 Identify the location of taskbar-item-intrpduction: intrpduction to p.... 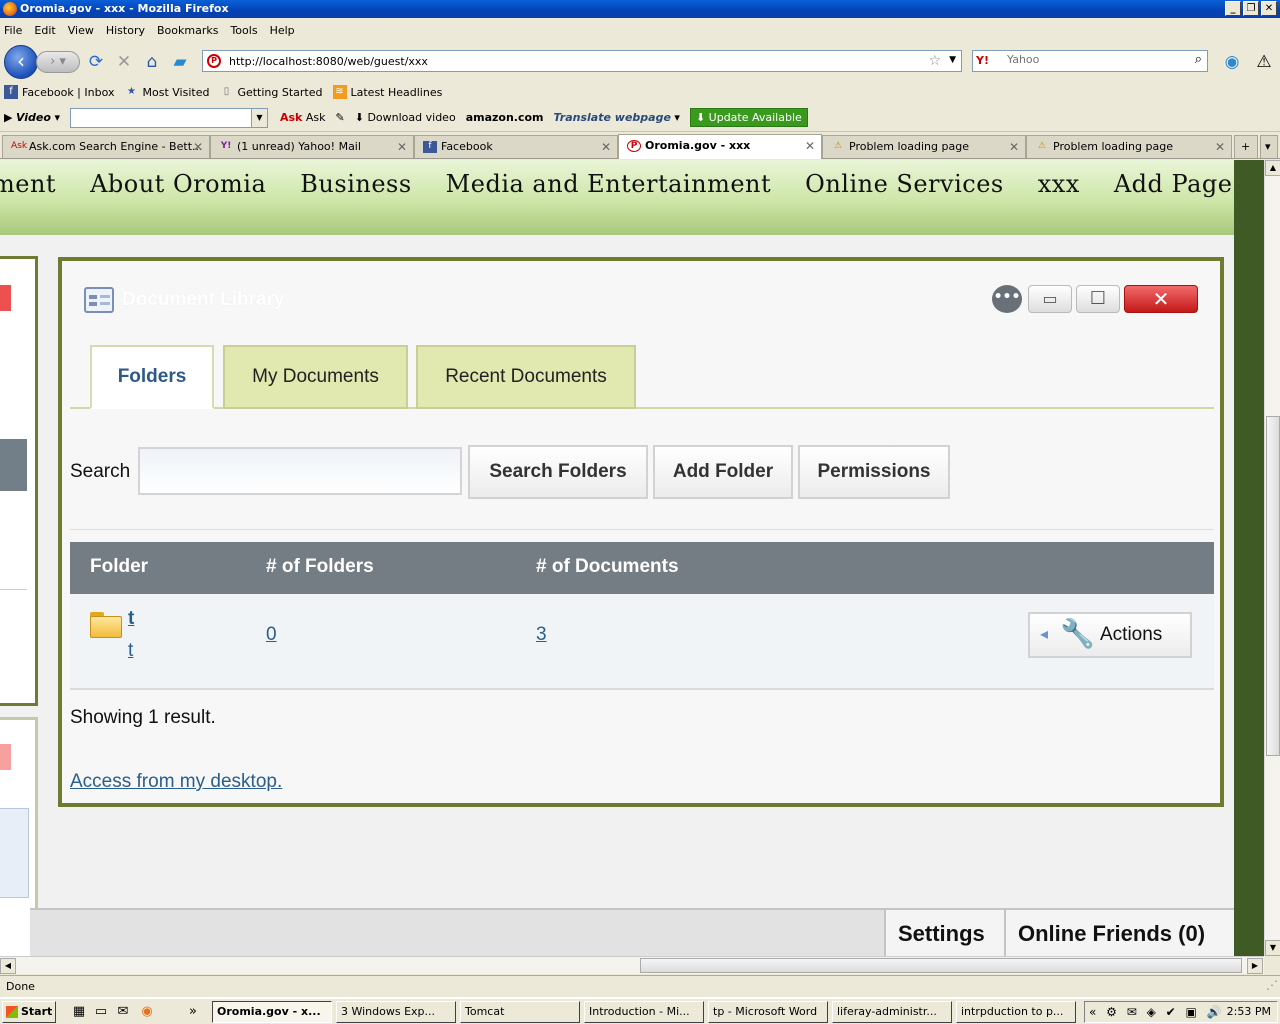
(1016, 1012).